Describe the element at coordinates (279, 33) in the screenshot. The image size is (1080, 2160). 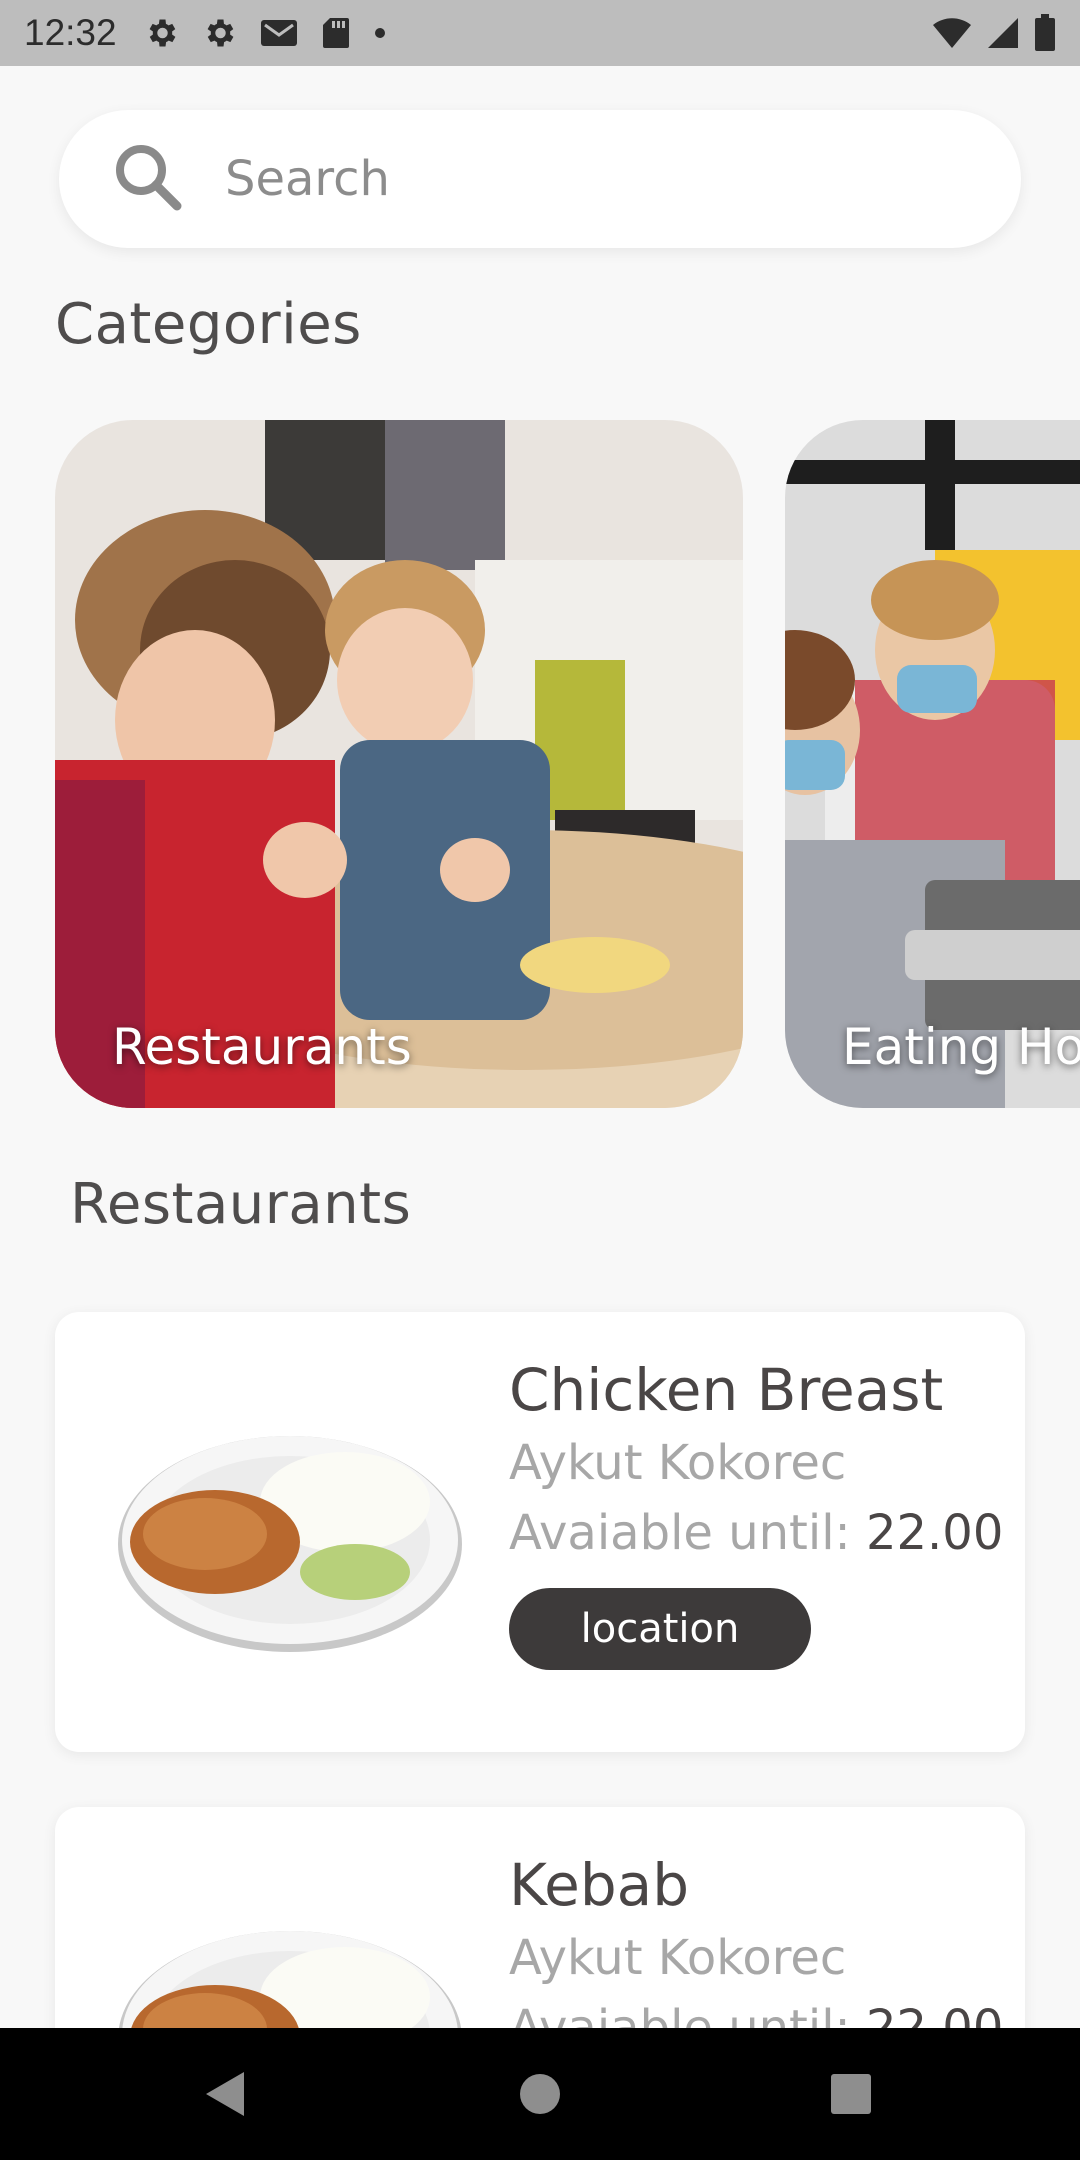
I see `gmail-icon` at that location.